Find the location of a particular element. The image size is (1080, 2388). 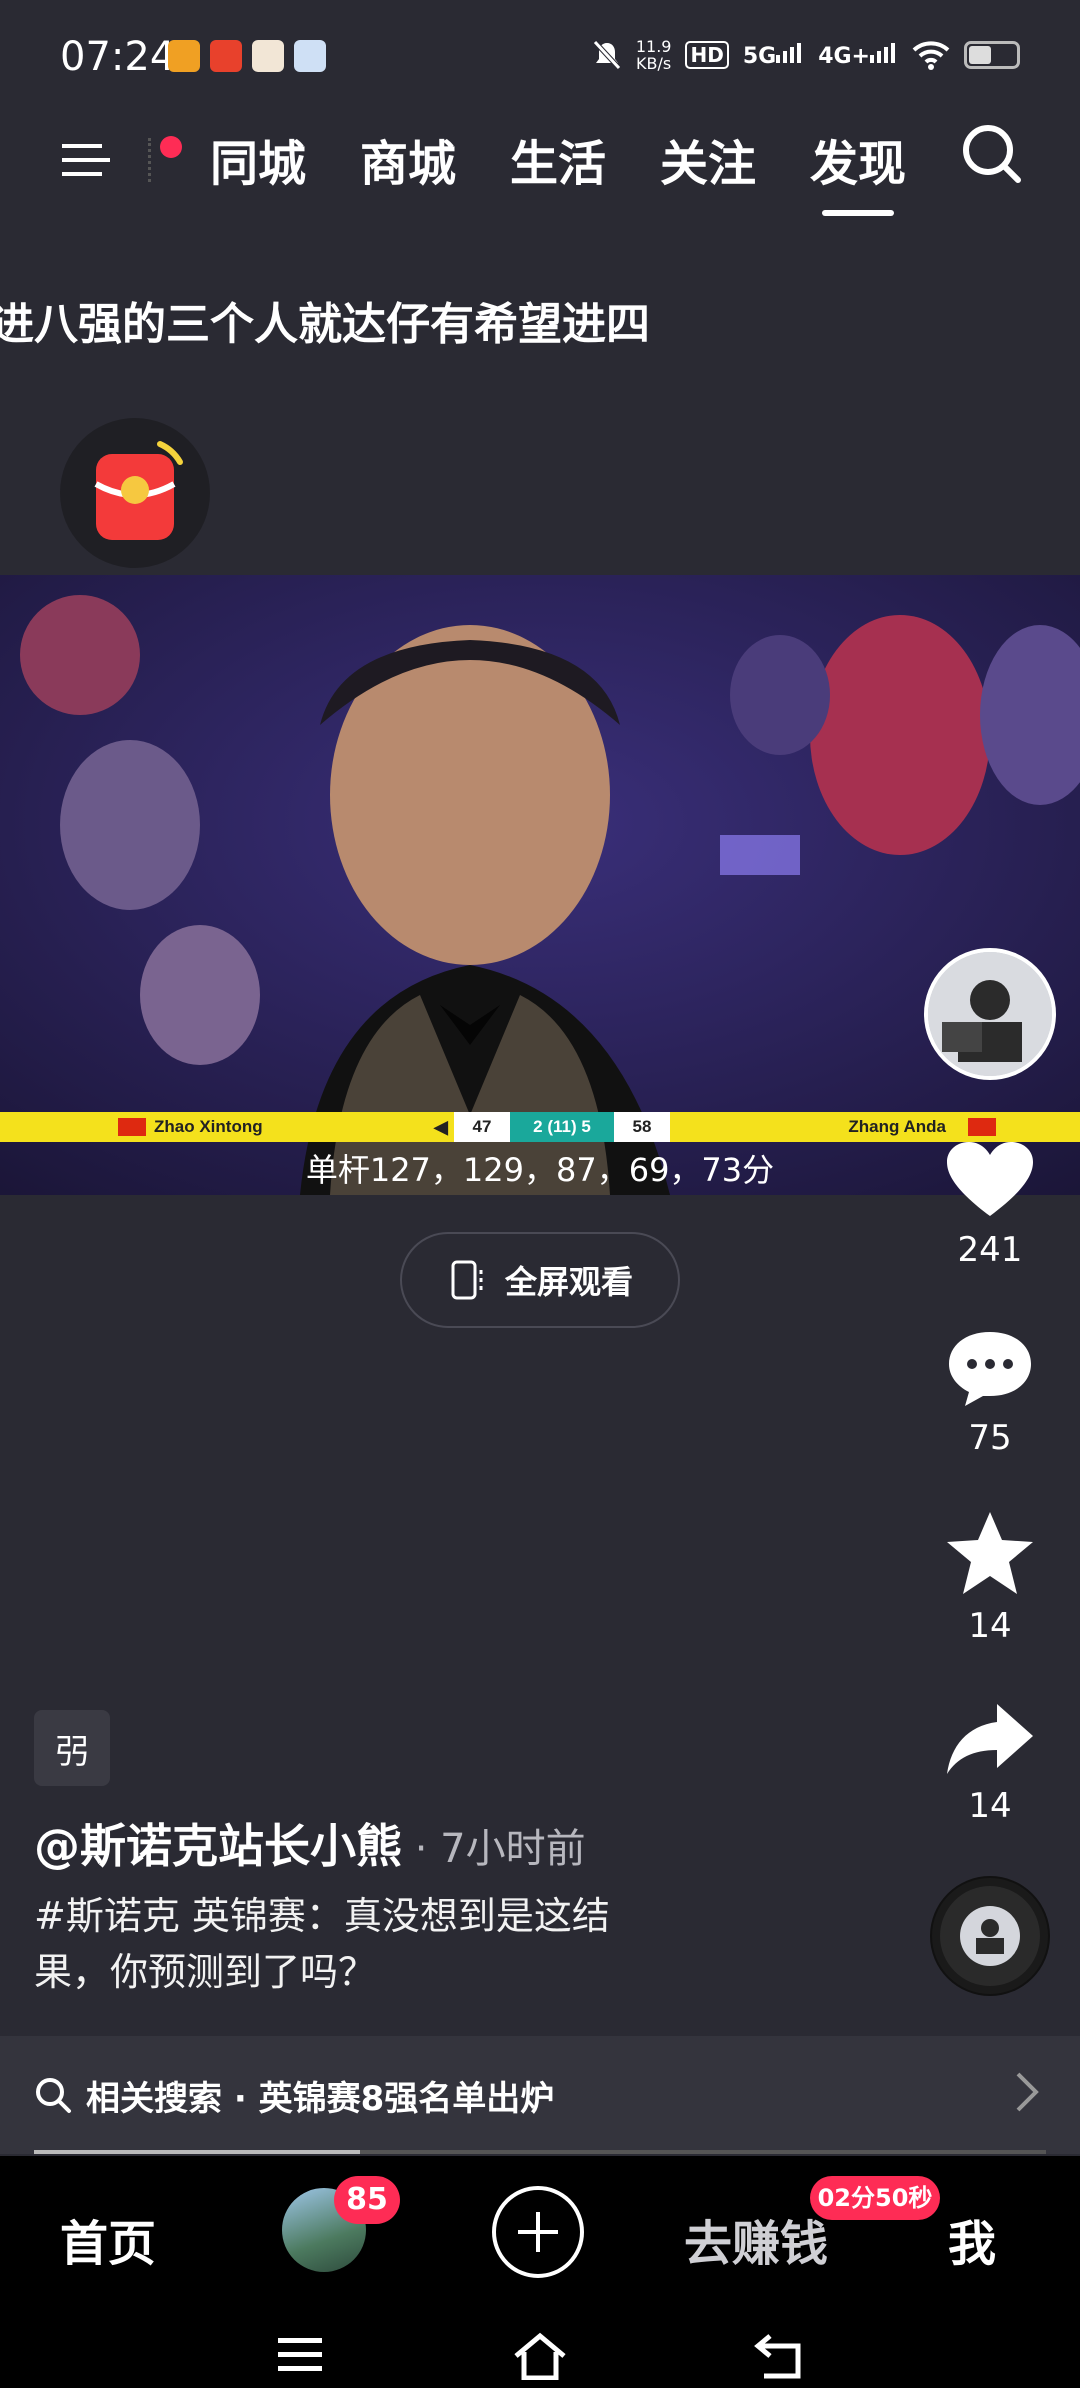

wifi-icon is located at coordinates (931, 55).